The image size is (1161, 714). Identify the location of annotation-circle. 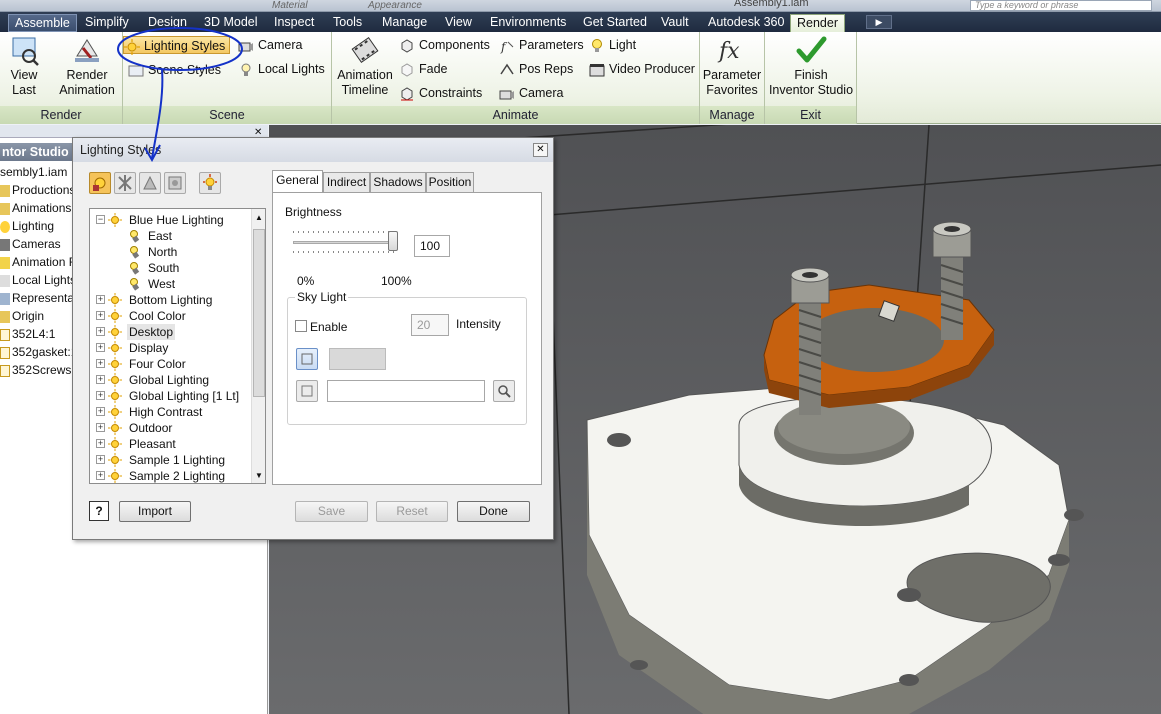
(180, 49).